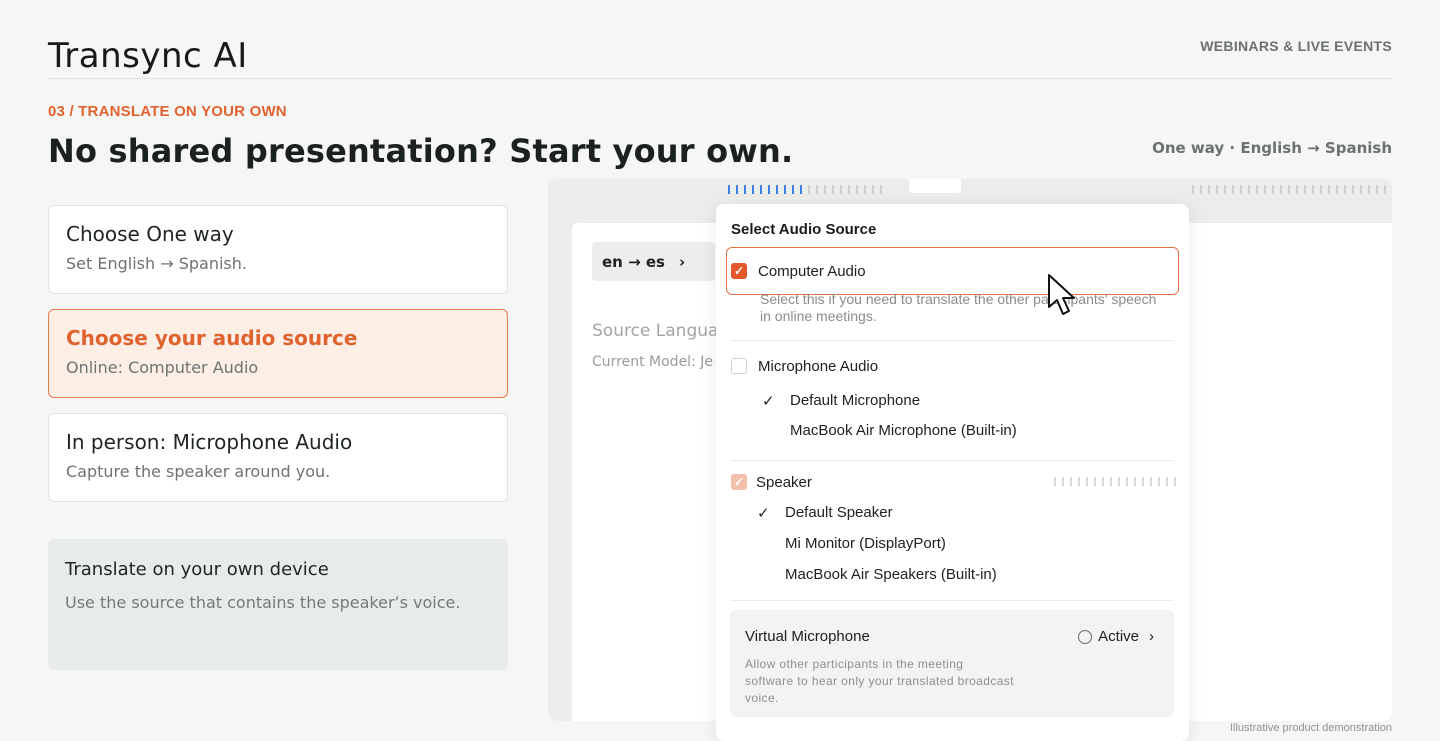 The image size is (1440, 741). I want to click on step-title: Choose One way, so click(150, 234).